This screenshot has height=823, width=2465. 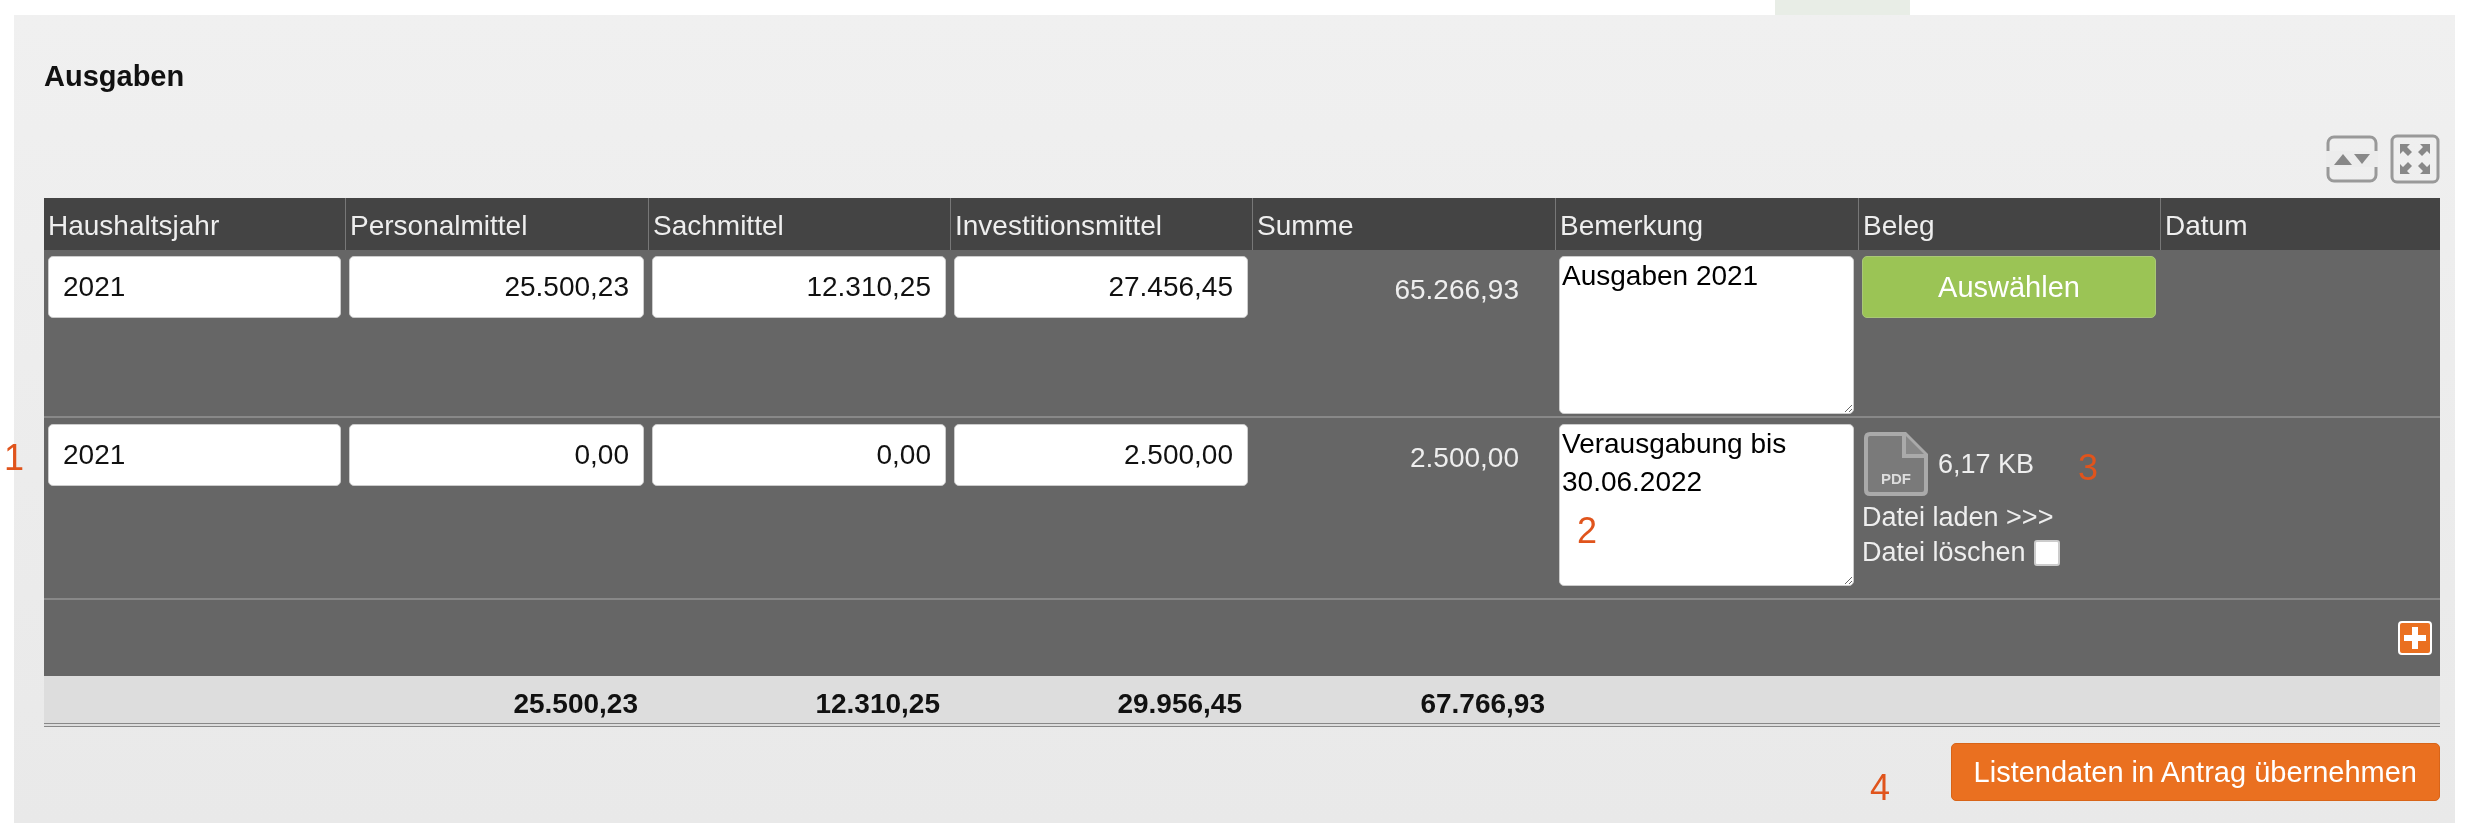 I want to click on total-cell-text: 67.766,93, so click(x=1482, y=704).